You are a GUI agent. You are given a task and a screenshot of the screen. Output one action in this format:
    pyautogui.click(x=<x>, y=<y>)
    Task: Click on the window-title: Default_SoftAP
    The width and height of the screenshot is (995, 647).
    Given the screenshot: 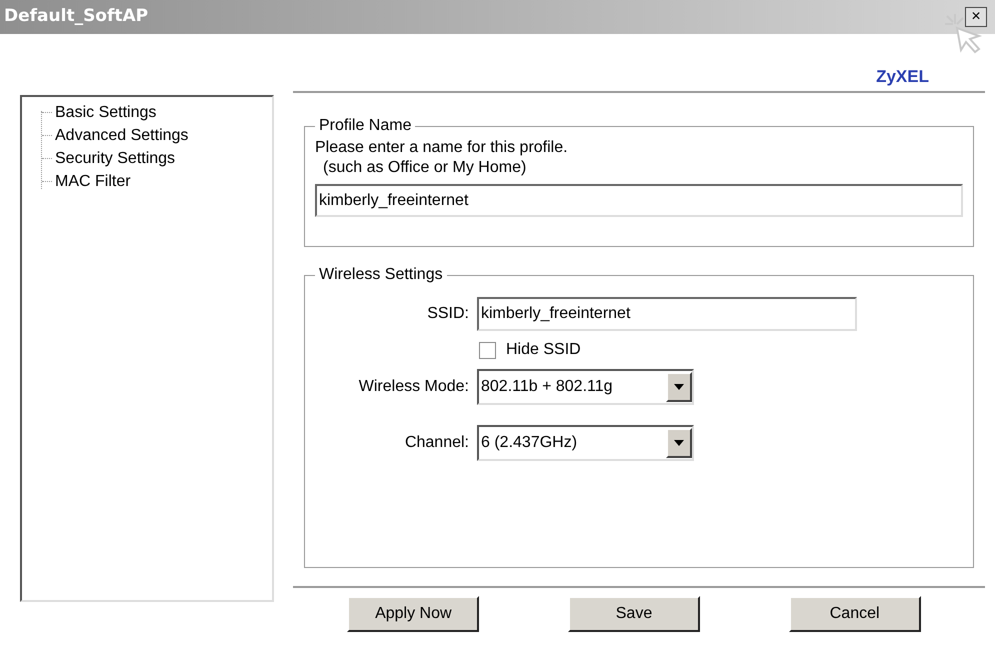 What is the action you would take?
    pyautogui.click(x=76, y=16)
    